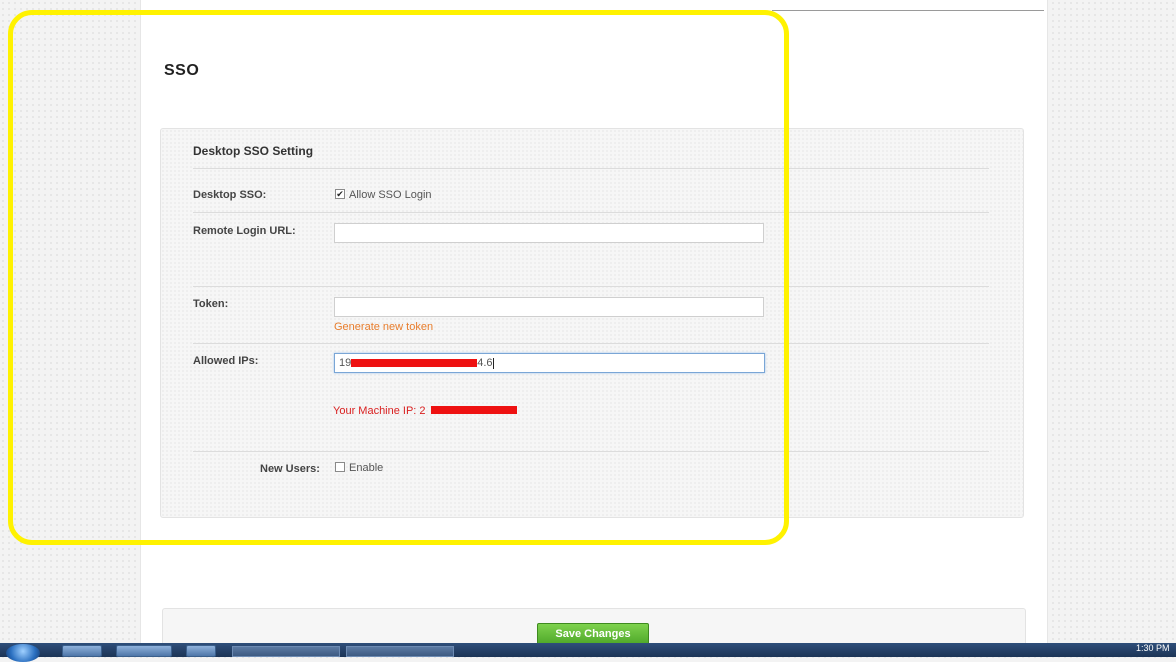 The image size is (1176, 662). Describe the element at coordinates (144, 651) in the screenshot. I see `folder-icon` at that location.